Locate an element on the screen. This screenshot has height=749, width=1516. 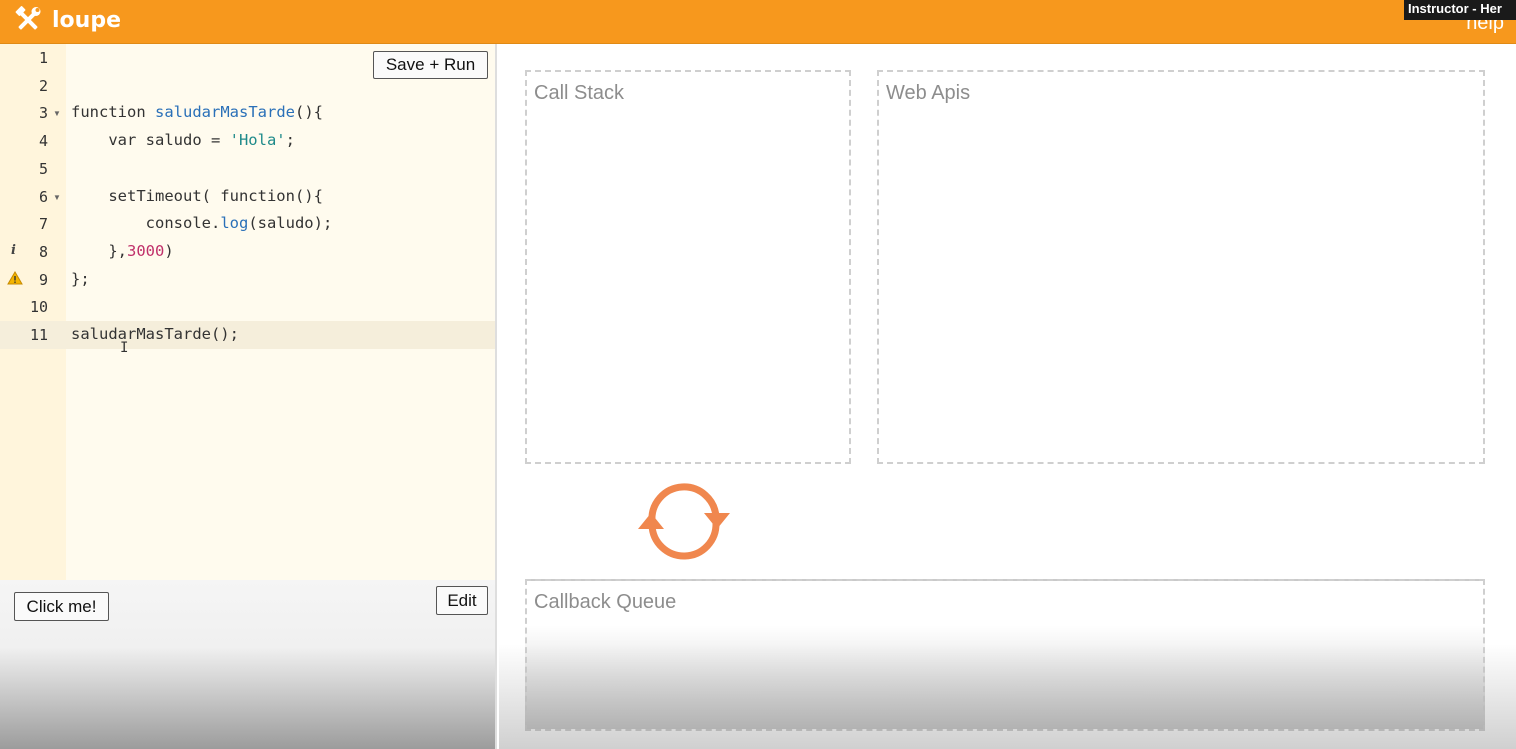
code-line: 10 is located at coordinates (247, 307).